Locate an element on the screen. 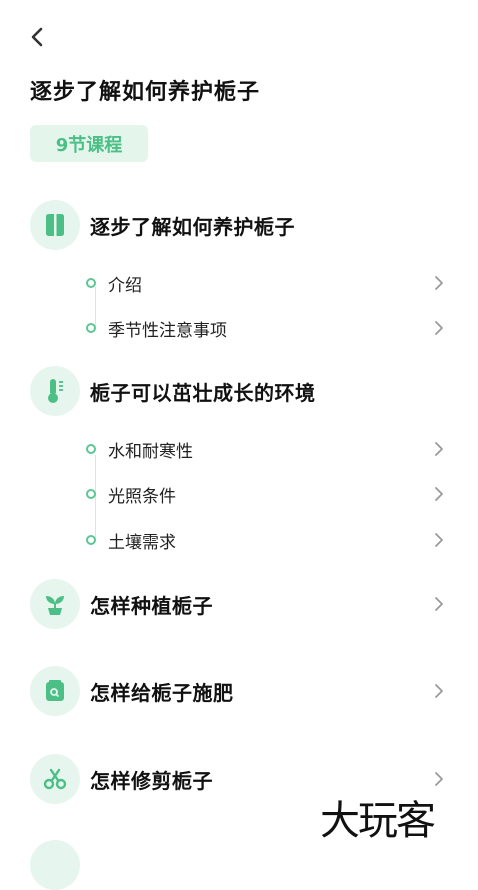 The height and width of the screenshot is (890, 478). section-title: 怎样种植栀子 is located at coordinates (151, 605).